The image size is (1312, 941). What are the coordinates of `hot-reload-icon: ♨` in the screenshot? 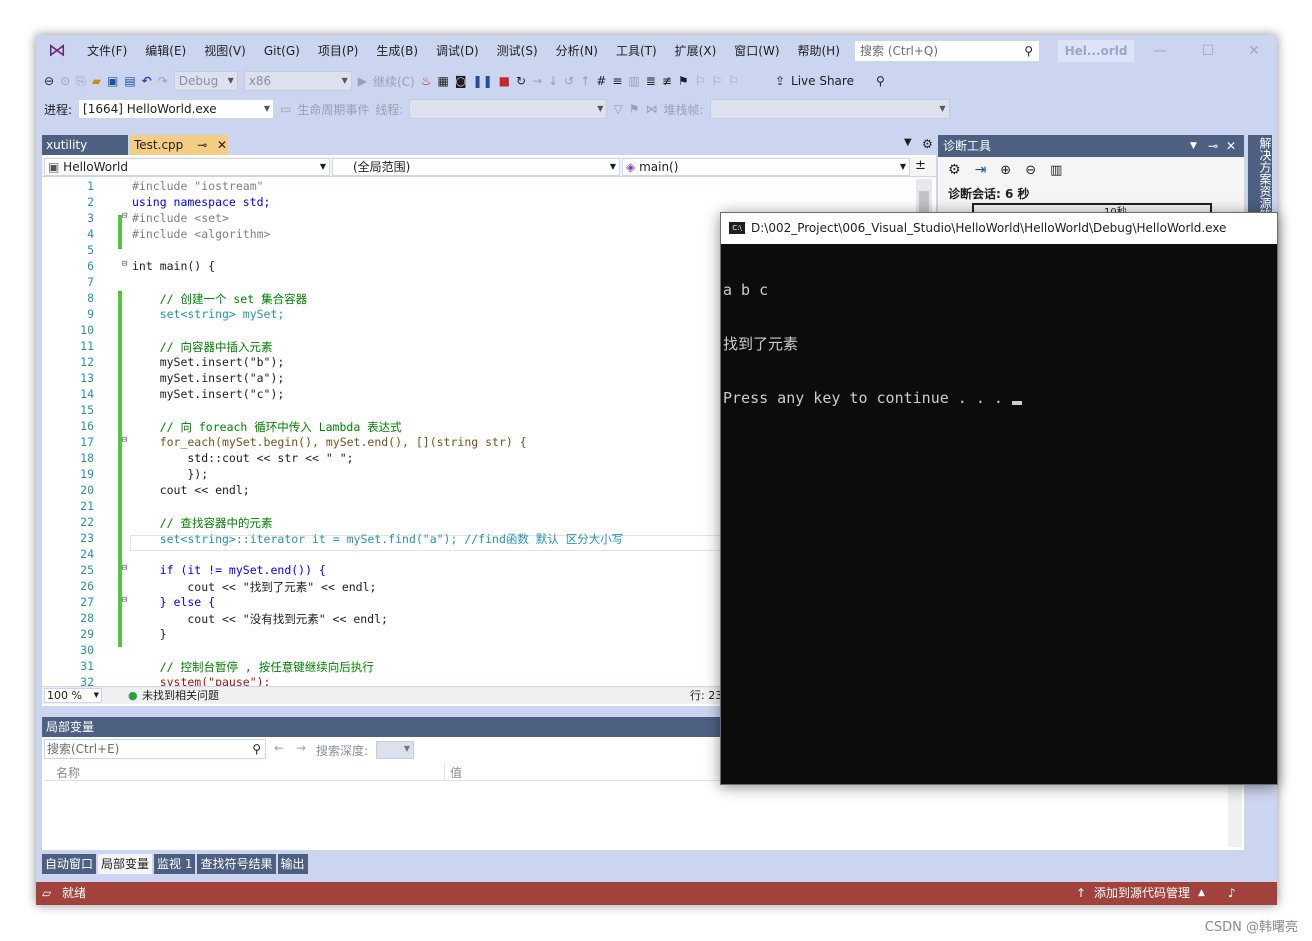 It's located at (426, 81).